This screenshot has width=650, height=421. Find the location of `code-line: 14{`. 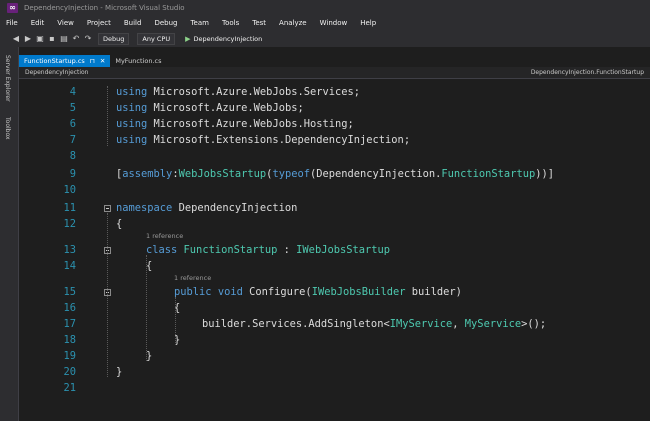

code-line: 14{ is located at coordinates (334, 266).